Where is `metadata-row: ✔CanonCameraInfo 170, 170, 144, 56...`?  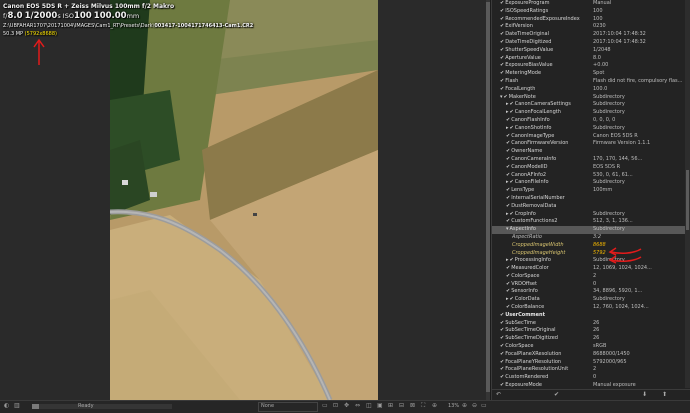 metadata-row: ✔CanonCameraInfo 170, 170, 144, 56... is located at coordinates (588, 160).